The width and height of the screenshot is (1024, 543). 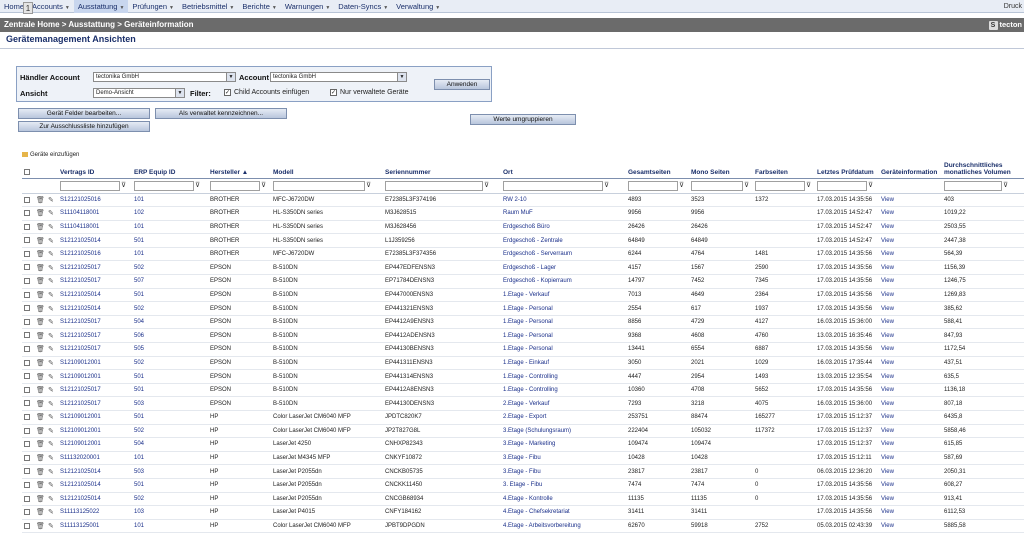 I want to click on menu-item-berichte: Berichte ▼, so click(x=259, y=6).